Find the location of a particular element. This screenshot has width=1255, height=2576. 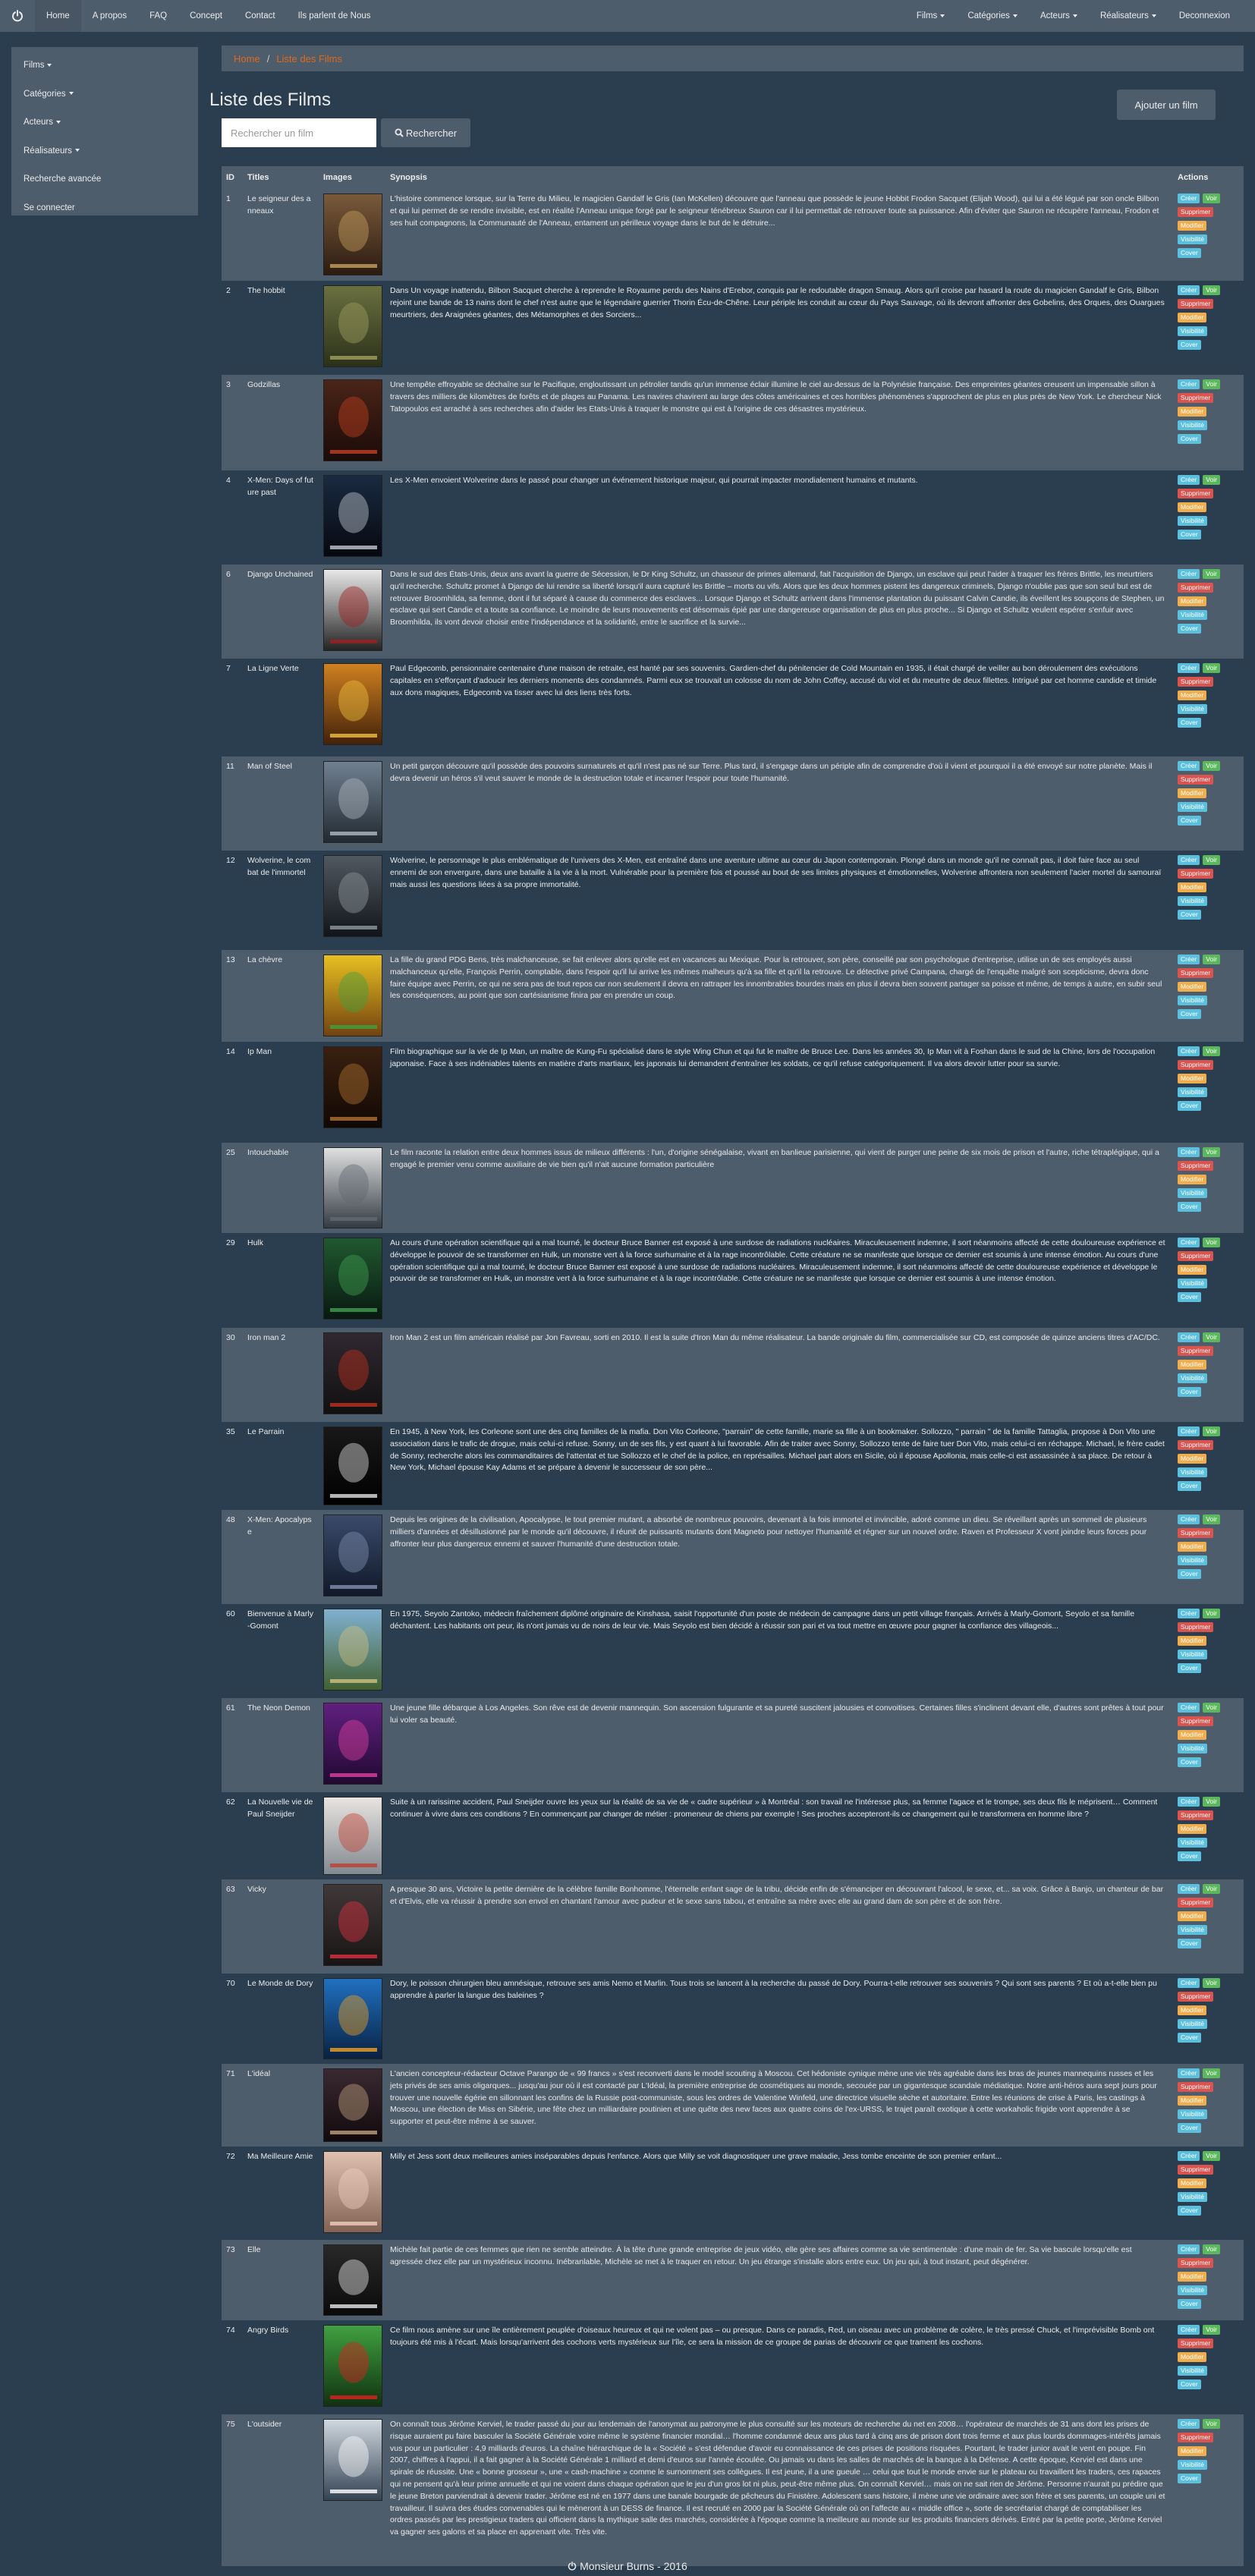

nav-contact: Contact is located at coordinates (260, 16).